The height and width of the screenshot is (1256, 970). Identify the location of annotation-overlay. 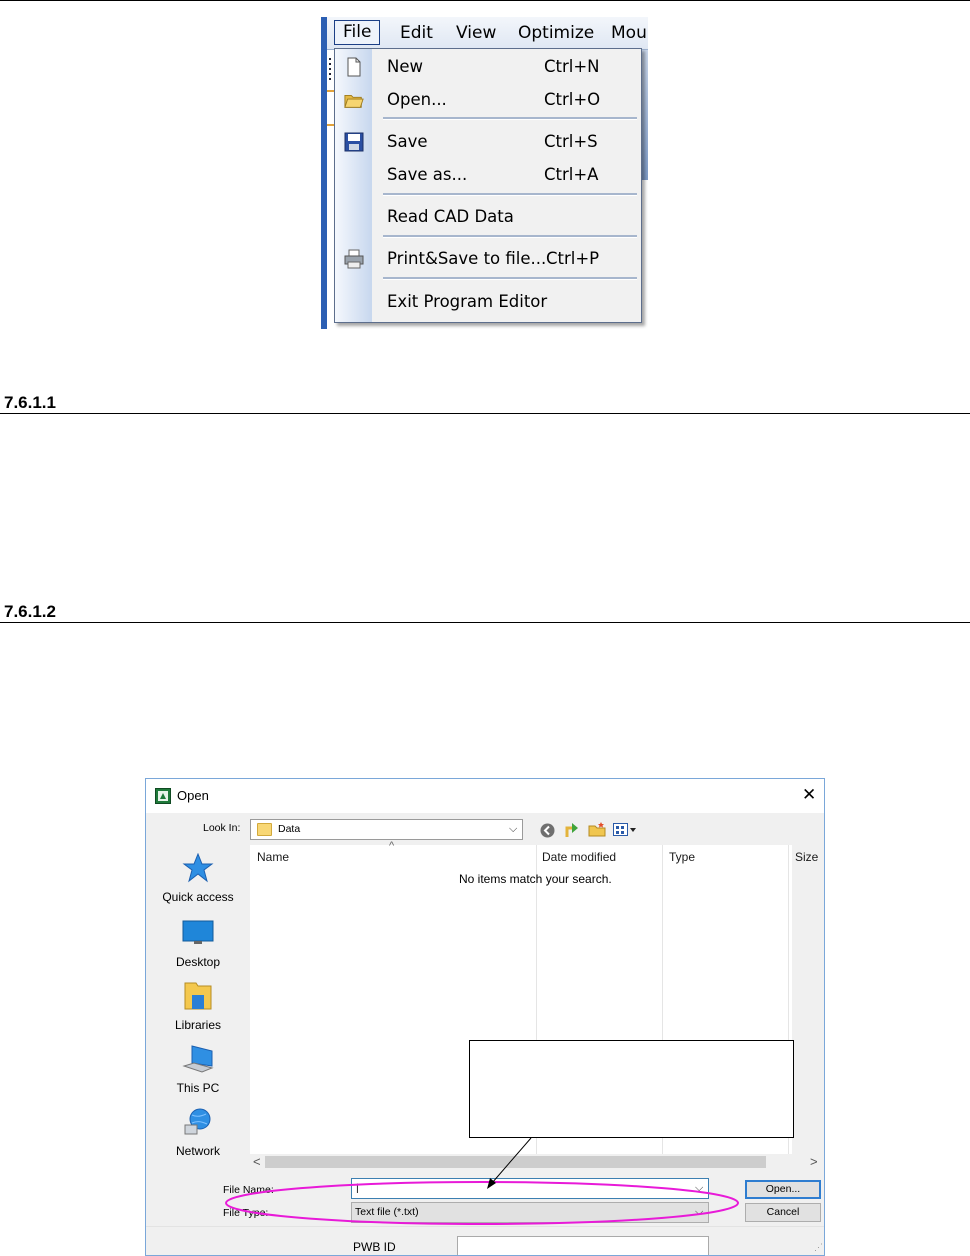
(482, 1181).